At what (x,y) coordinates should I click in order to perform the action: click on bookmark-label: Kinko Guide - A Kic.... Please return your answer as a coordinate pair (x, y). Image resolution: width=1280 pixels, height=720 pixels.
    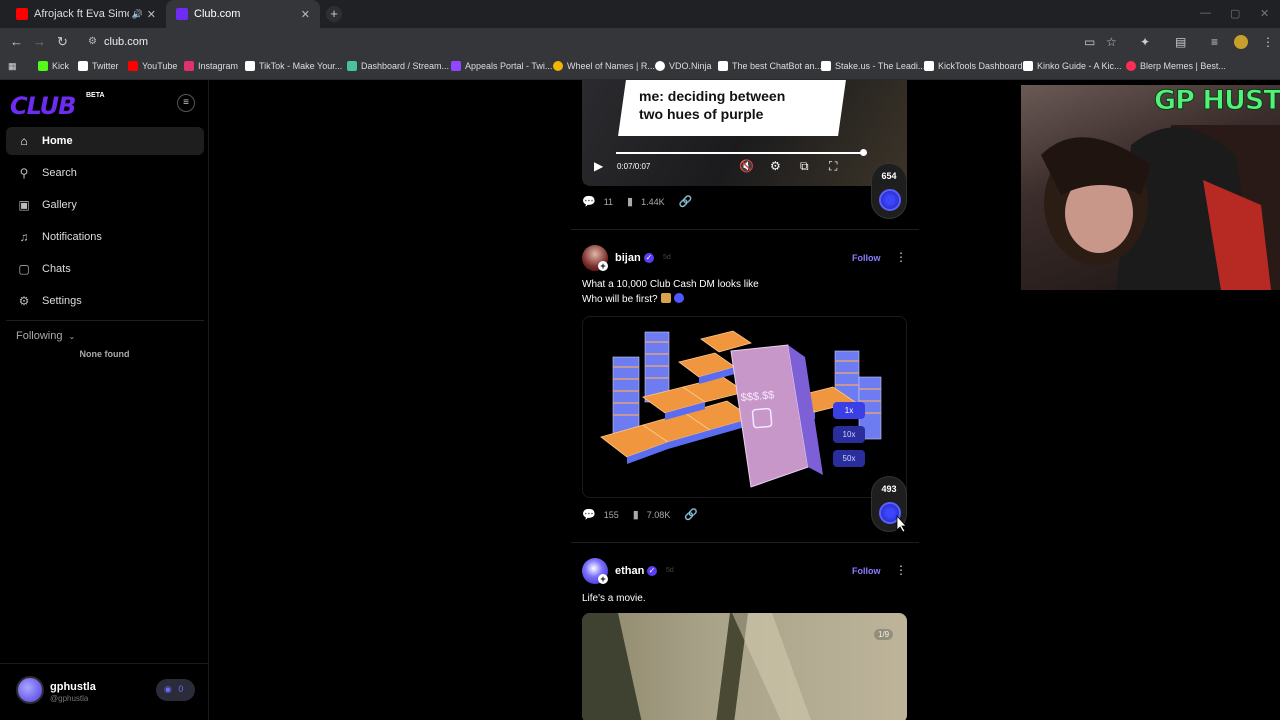
    Looking at the image, I should click on (1079, 66).